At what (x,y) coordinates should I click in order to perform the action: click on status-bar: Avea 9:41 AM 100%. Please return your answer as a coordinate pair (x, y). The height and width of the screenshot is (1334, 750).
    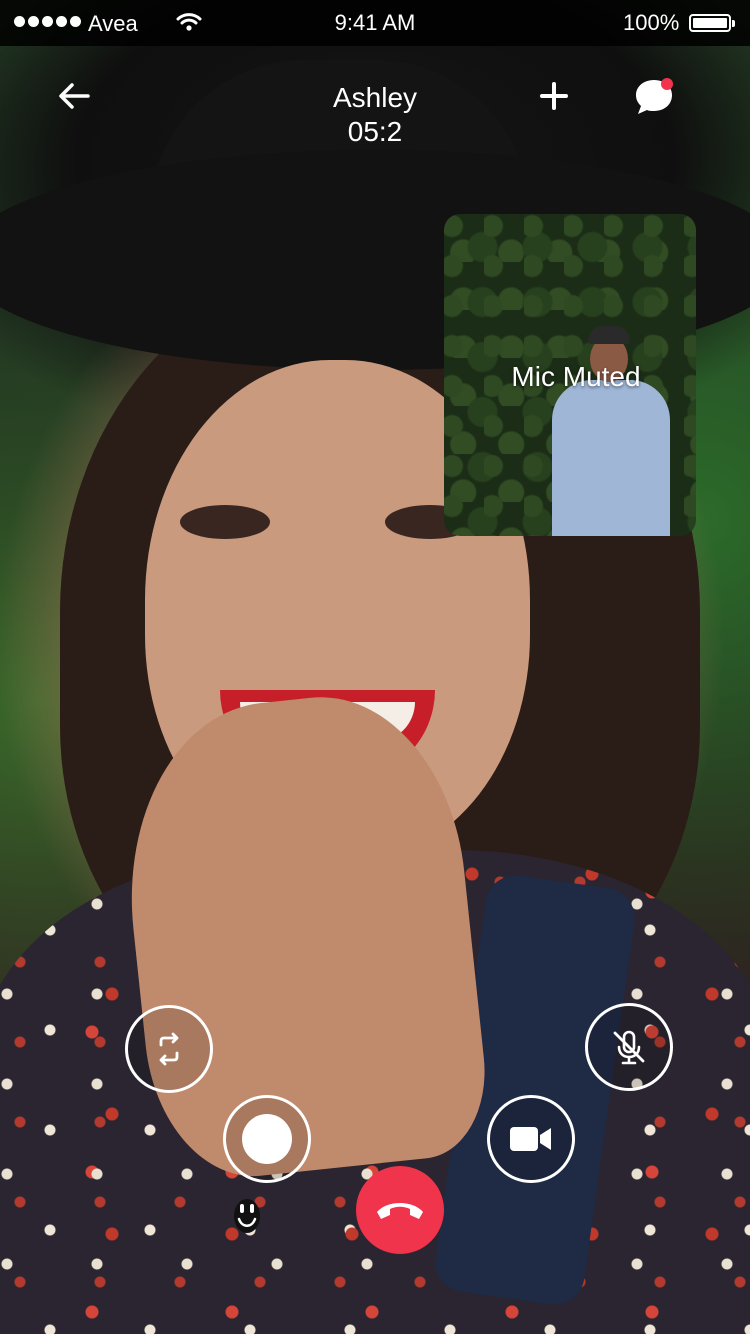
    Looking at the image, I should click on (375, 23).